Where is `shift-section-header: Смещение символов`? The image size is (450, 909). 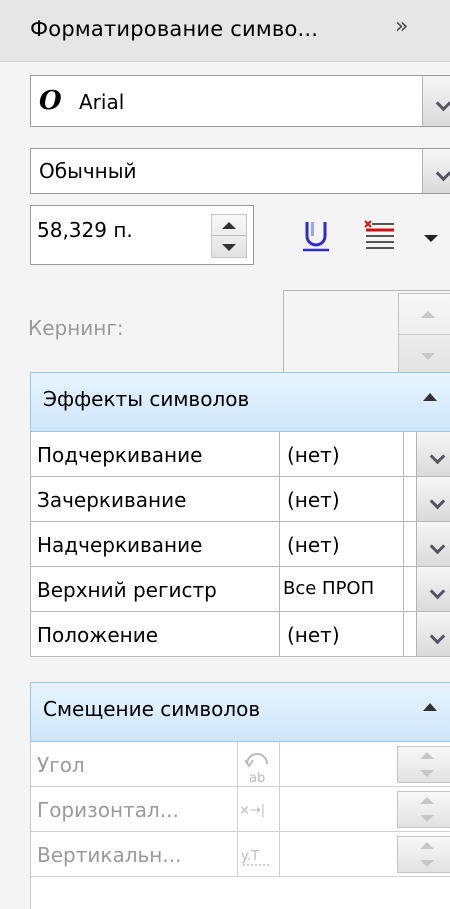 shift-section-header: Смещение символов is located at coordinates (240, 712).